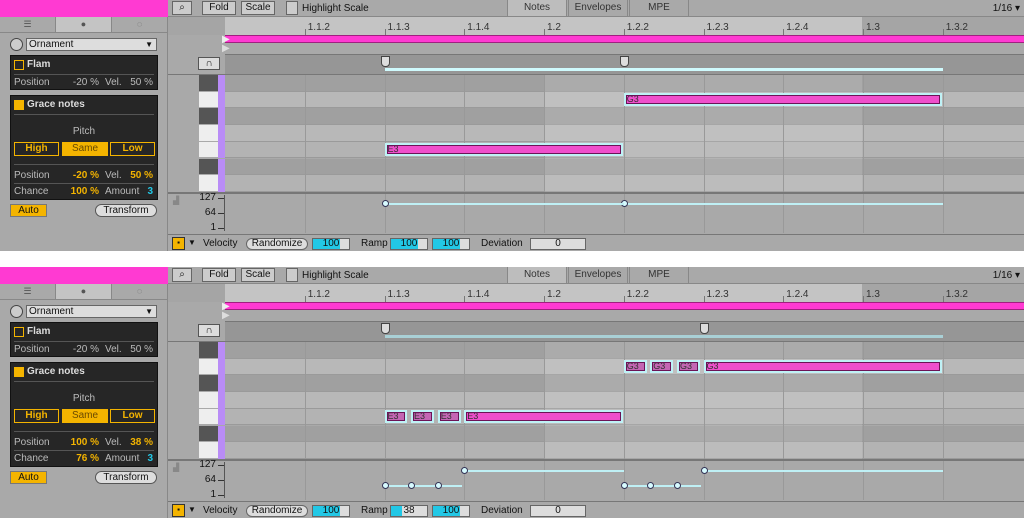 This screenshot has width=1024, height=518. What do you see at coordinates (409, 511) in the screenshot?
I see `ramp-start-field: 38` at bounding box center [409, 511].